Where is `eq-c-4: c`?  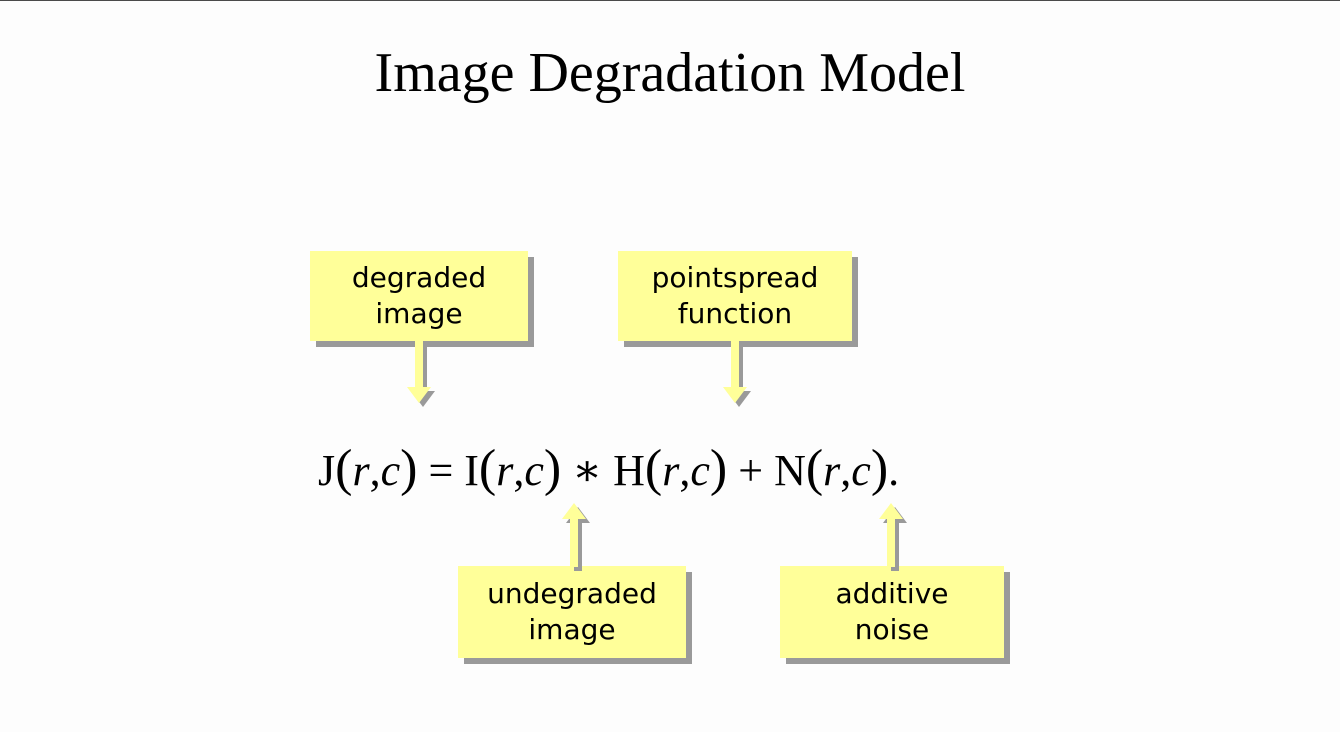
eq-c-4: c is located at coordinates (861, 470).